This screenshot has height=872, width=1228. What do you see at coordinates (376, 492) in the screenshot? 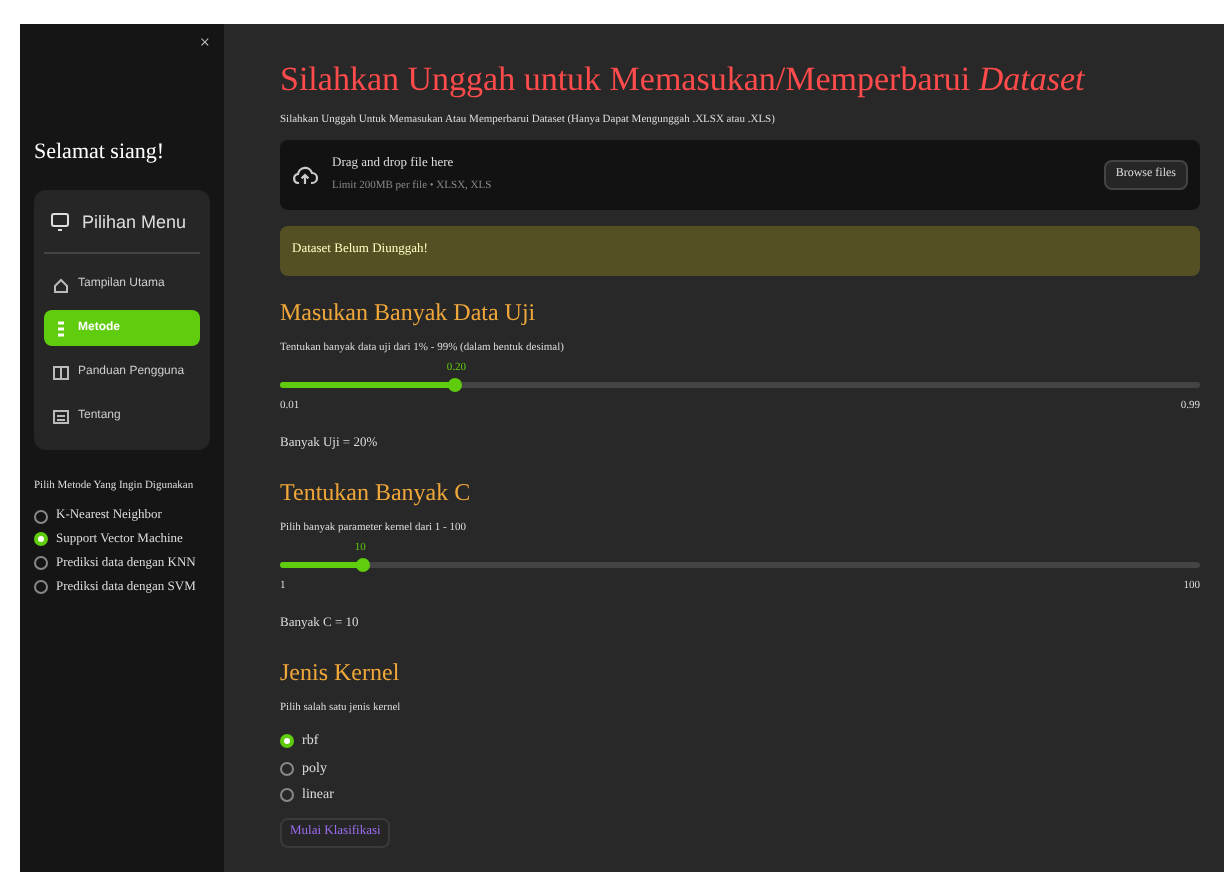
I see `section-heading: Tentukan Banyak C` at bounding box center [376, 492].